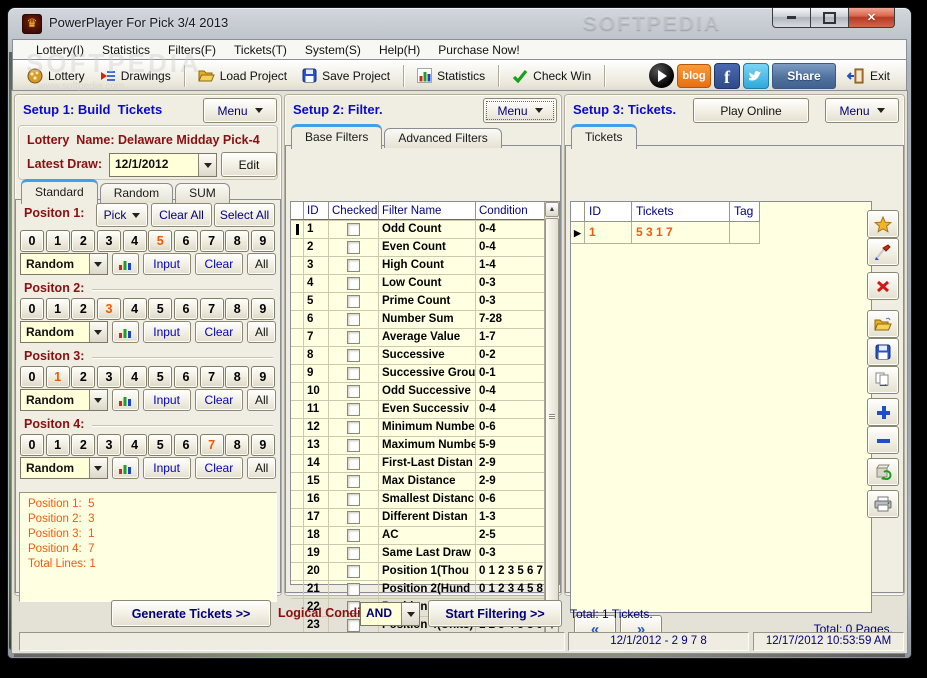 The height and width of the screenshot is (678, 927). I want to click on save-project-button: Save Project, so click(346, 75).